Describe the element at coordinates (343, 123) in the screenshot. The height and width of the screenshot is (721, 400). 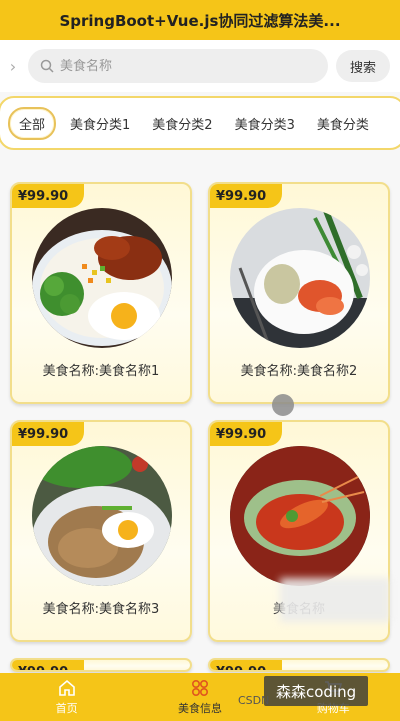
I see `tab-category-4: 美食分类` at that location.